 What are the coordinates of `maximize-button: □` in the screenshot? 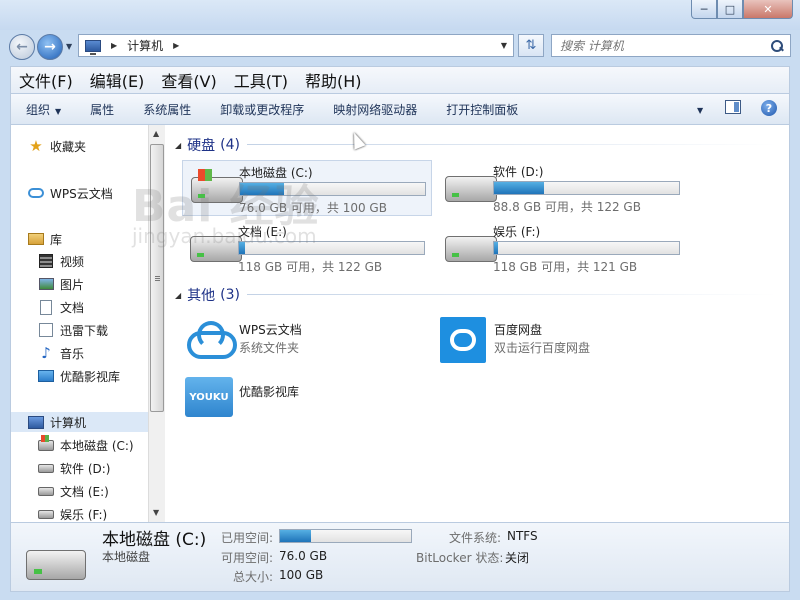 It's located at (730, 9).